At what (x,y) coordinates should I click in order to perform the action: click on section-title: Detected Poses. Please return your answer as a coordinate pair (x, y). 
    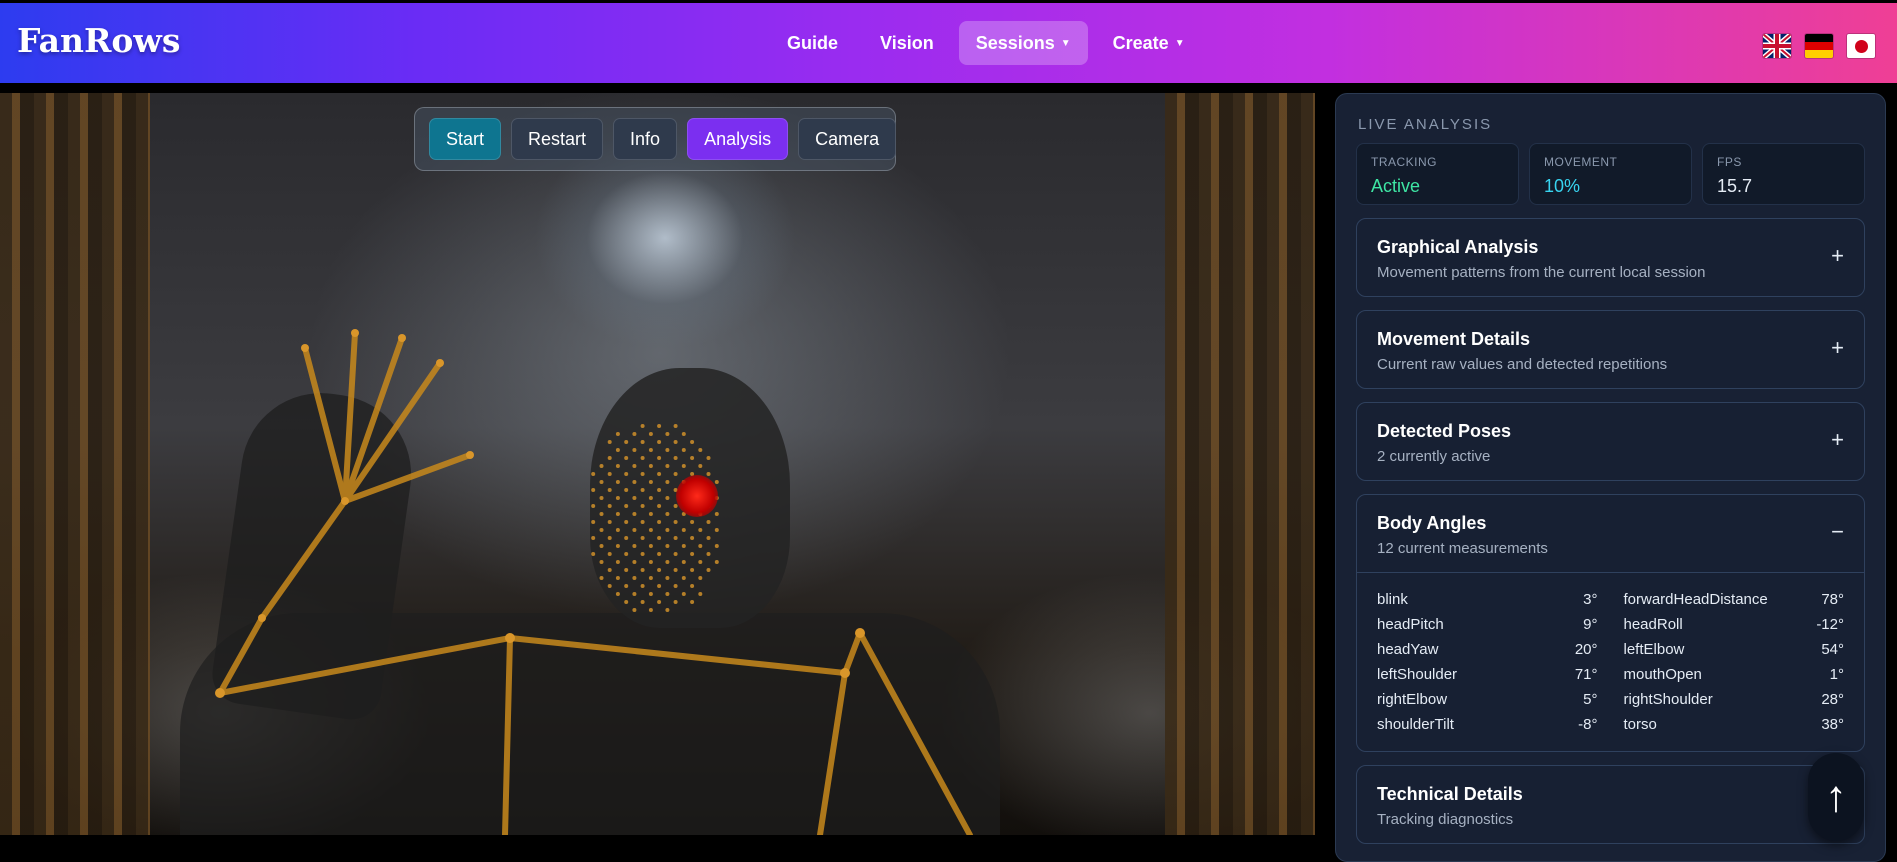
    Looking at the image, I should click on (1444, 431).